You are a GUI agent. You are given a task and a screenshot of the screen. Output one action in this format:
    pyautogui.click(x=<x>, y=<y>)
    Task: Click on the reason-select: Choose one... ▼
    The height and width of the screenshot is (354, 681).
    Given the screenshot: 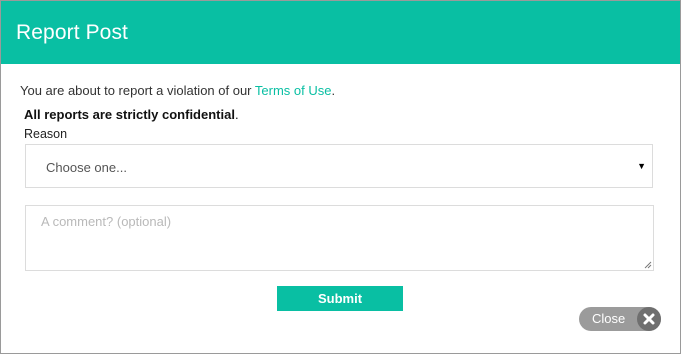 What is the action you would take?
    pyautogui.click(x=339, y=166)
    